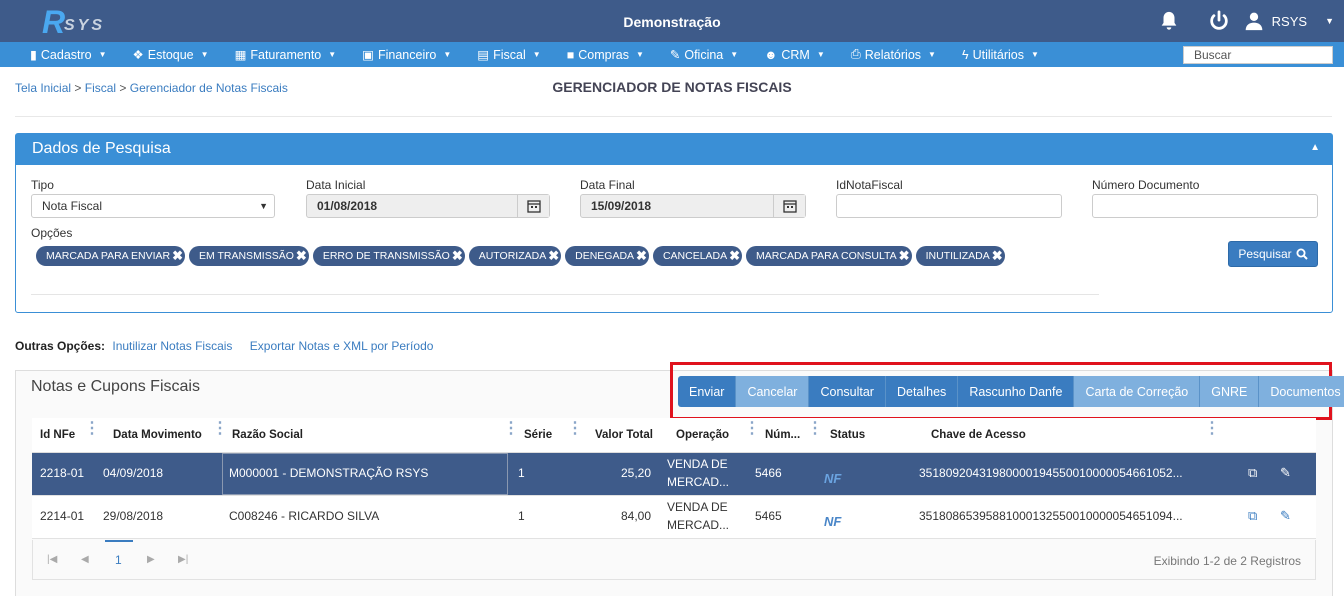 Image resolution: width=1344 pixels, height=596 pixels. I want to click on carta-correcao-button: Carta de Correção, so click(1137, 391).